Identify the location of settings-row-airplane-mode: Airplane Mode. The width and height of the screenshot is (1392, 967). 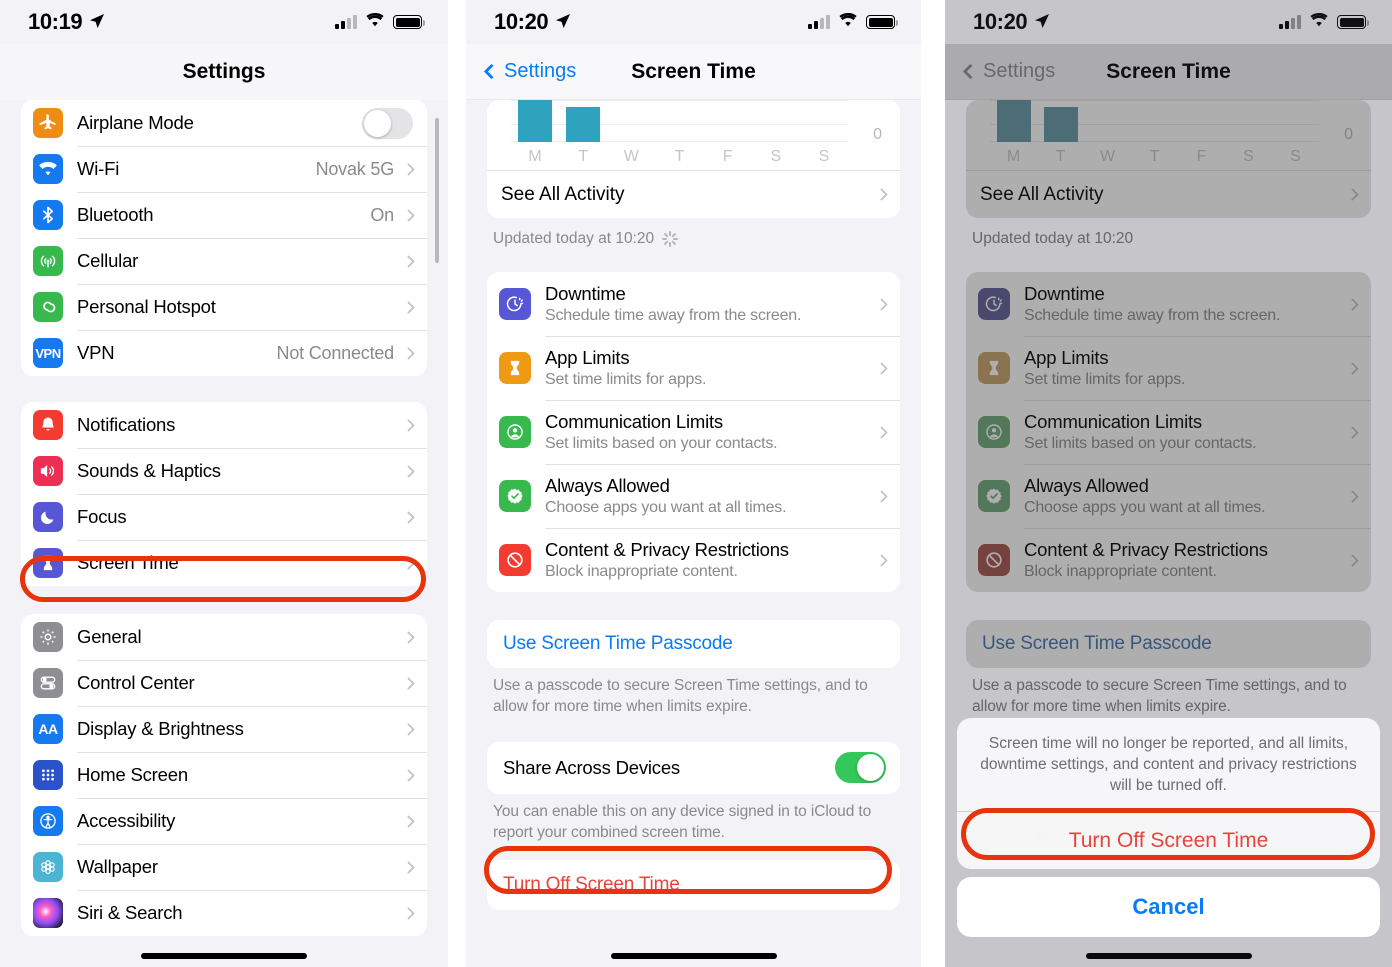
(224, 123).